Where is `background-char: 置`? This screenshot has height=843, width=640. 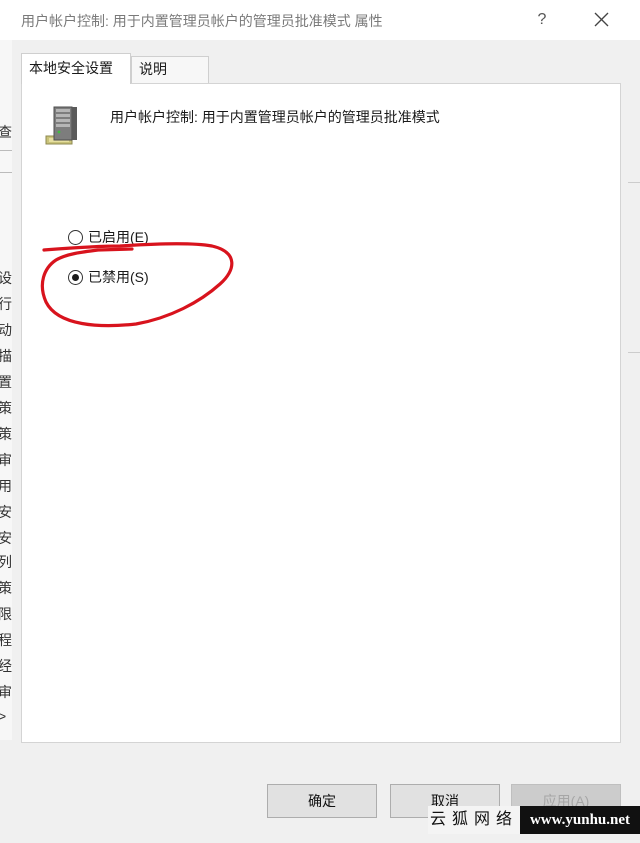
background-char: 置 is located at coordinates (6, 382).